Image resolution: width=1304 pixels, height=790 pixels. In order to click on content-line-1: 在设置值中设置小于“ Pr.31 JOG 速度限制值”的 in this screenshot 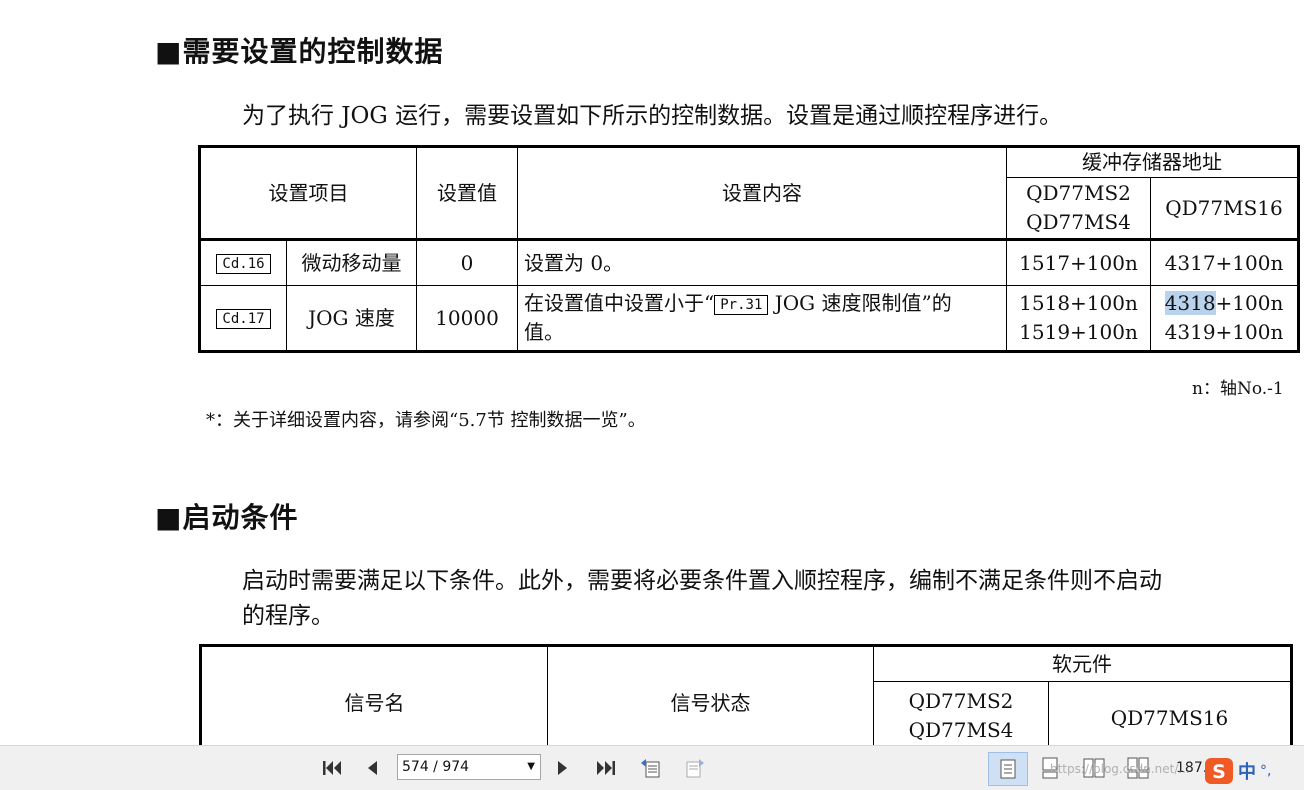, I will do `click(762, 303)`.